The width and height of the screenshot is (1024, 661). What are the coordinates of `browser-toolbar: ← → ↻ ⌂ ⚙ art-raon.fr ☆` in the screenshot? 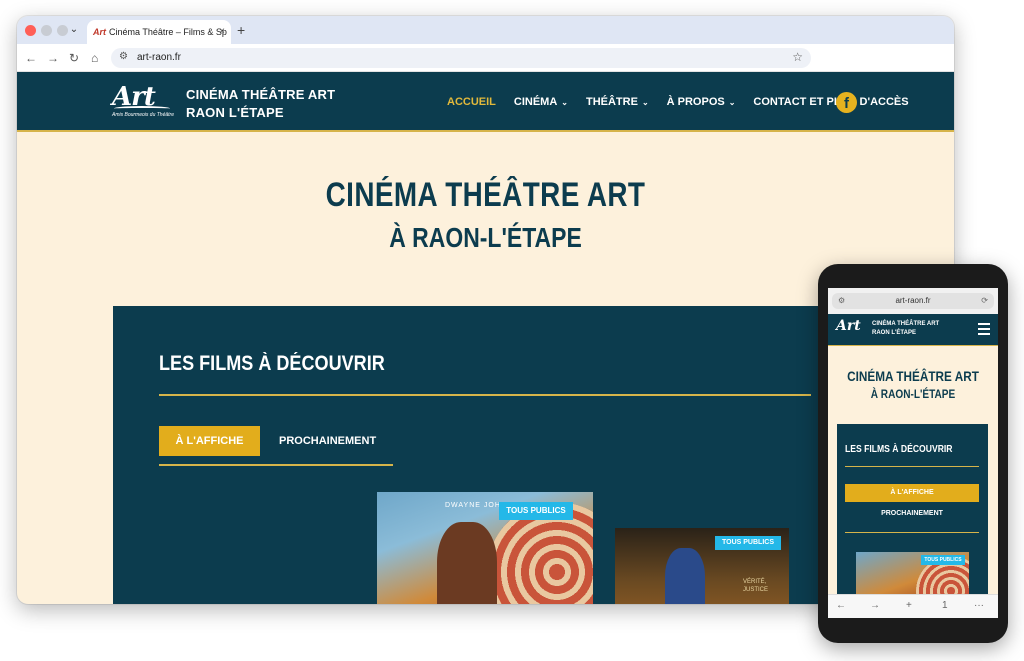 It's located at (485, 58).